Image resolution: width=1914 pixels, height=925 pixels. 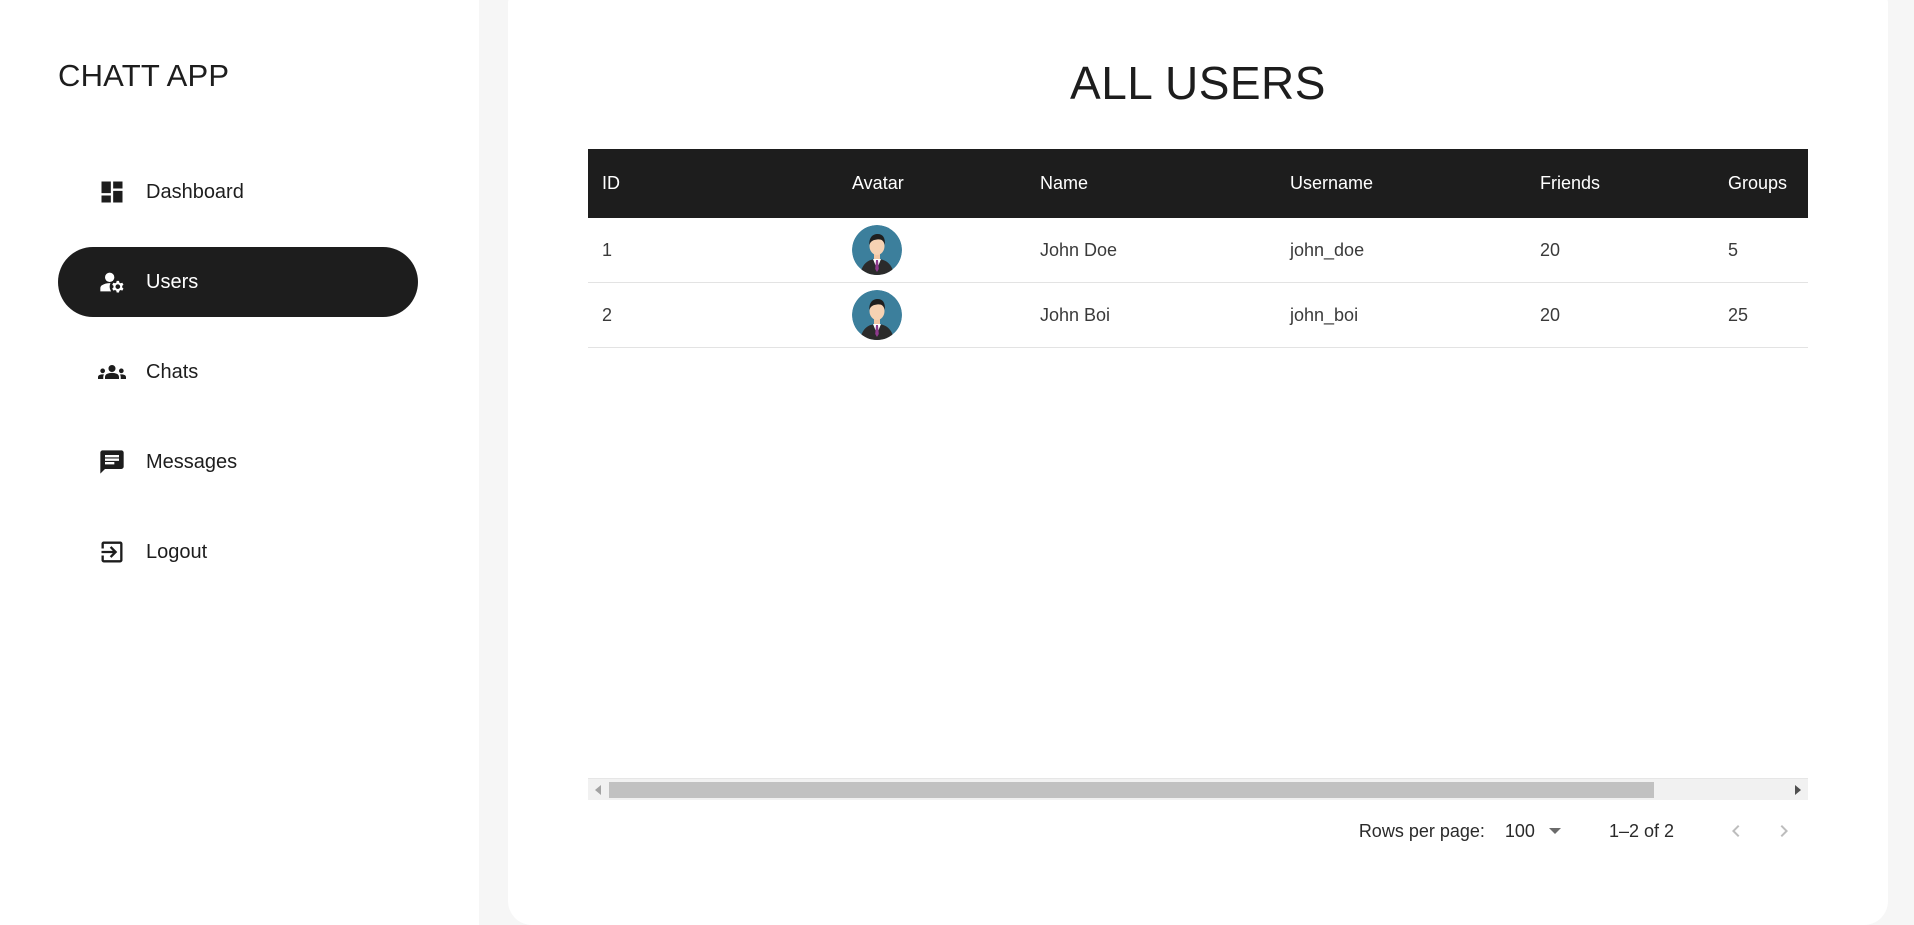 What do you see at coordinates (1198, 315) in the screenshot?
I see `table-row: 2 John Boi john_boi 20 25` at bounding box center [1198, 315].